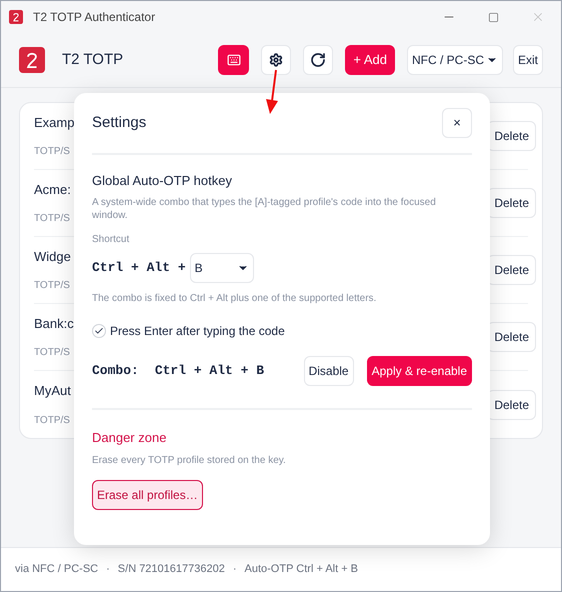 This screenshot has height=592, width=562. Describe the element at coordinates (111, 239) in the screenshot. I see `field-label: Shortcut` at that location.